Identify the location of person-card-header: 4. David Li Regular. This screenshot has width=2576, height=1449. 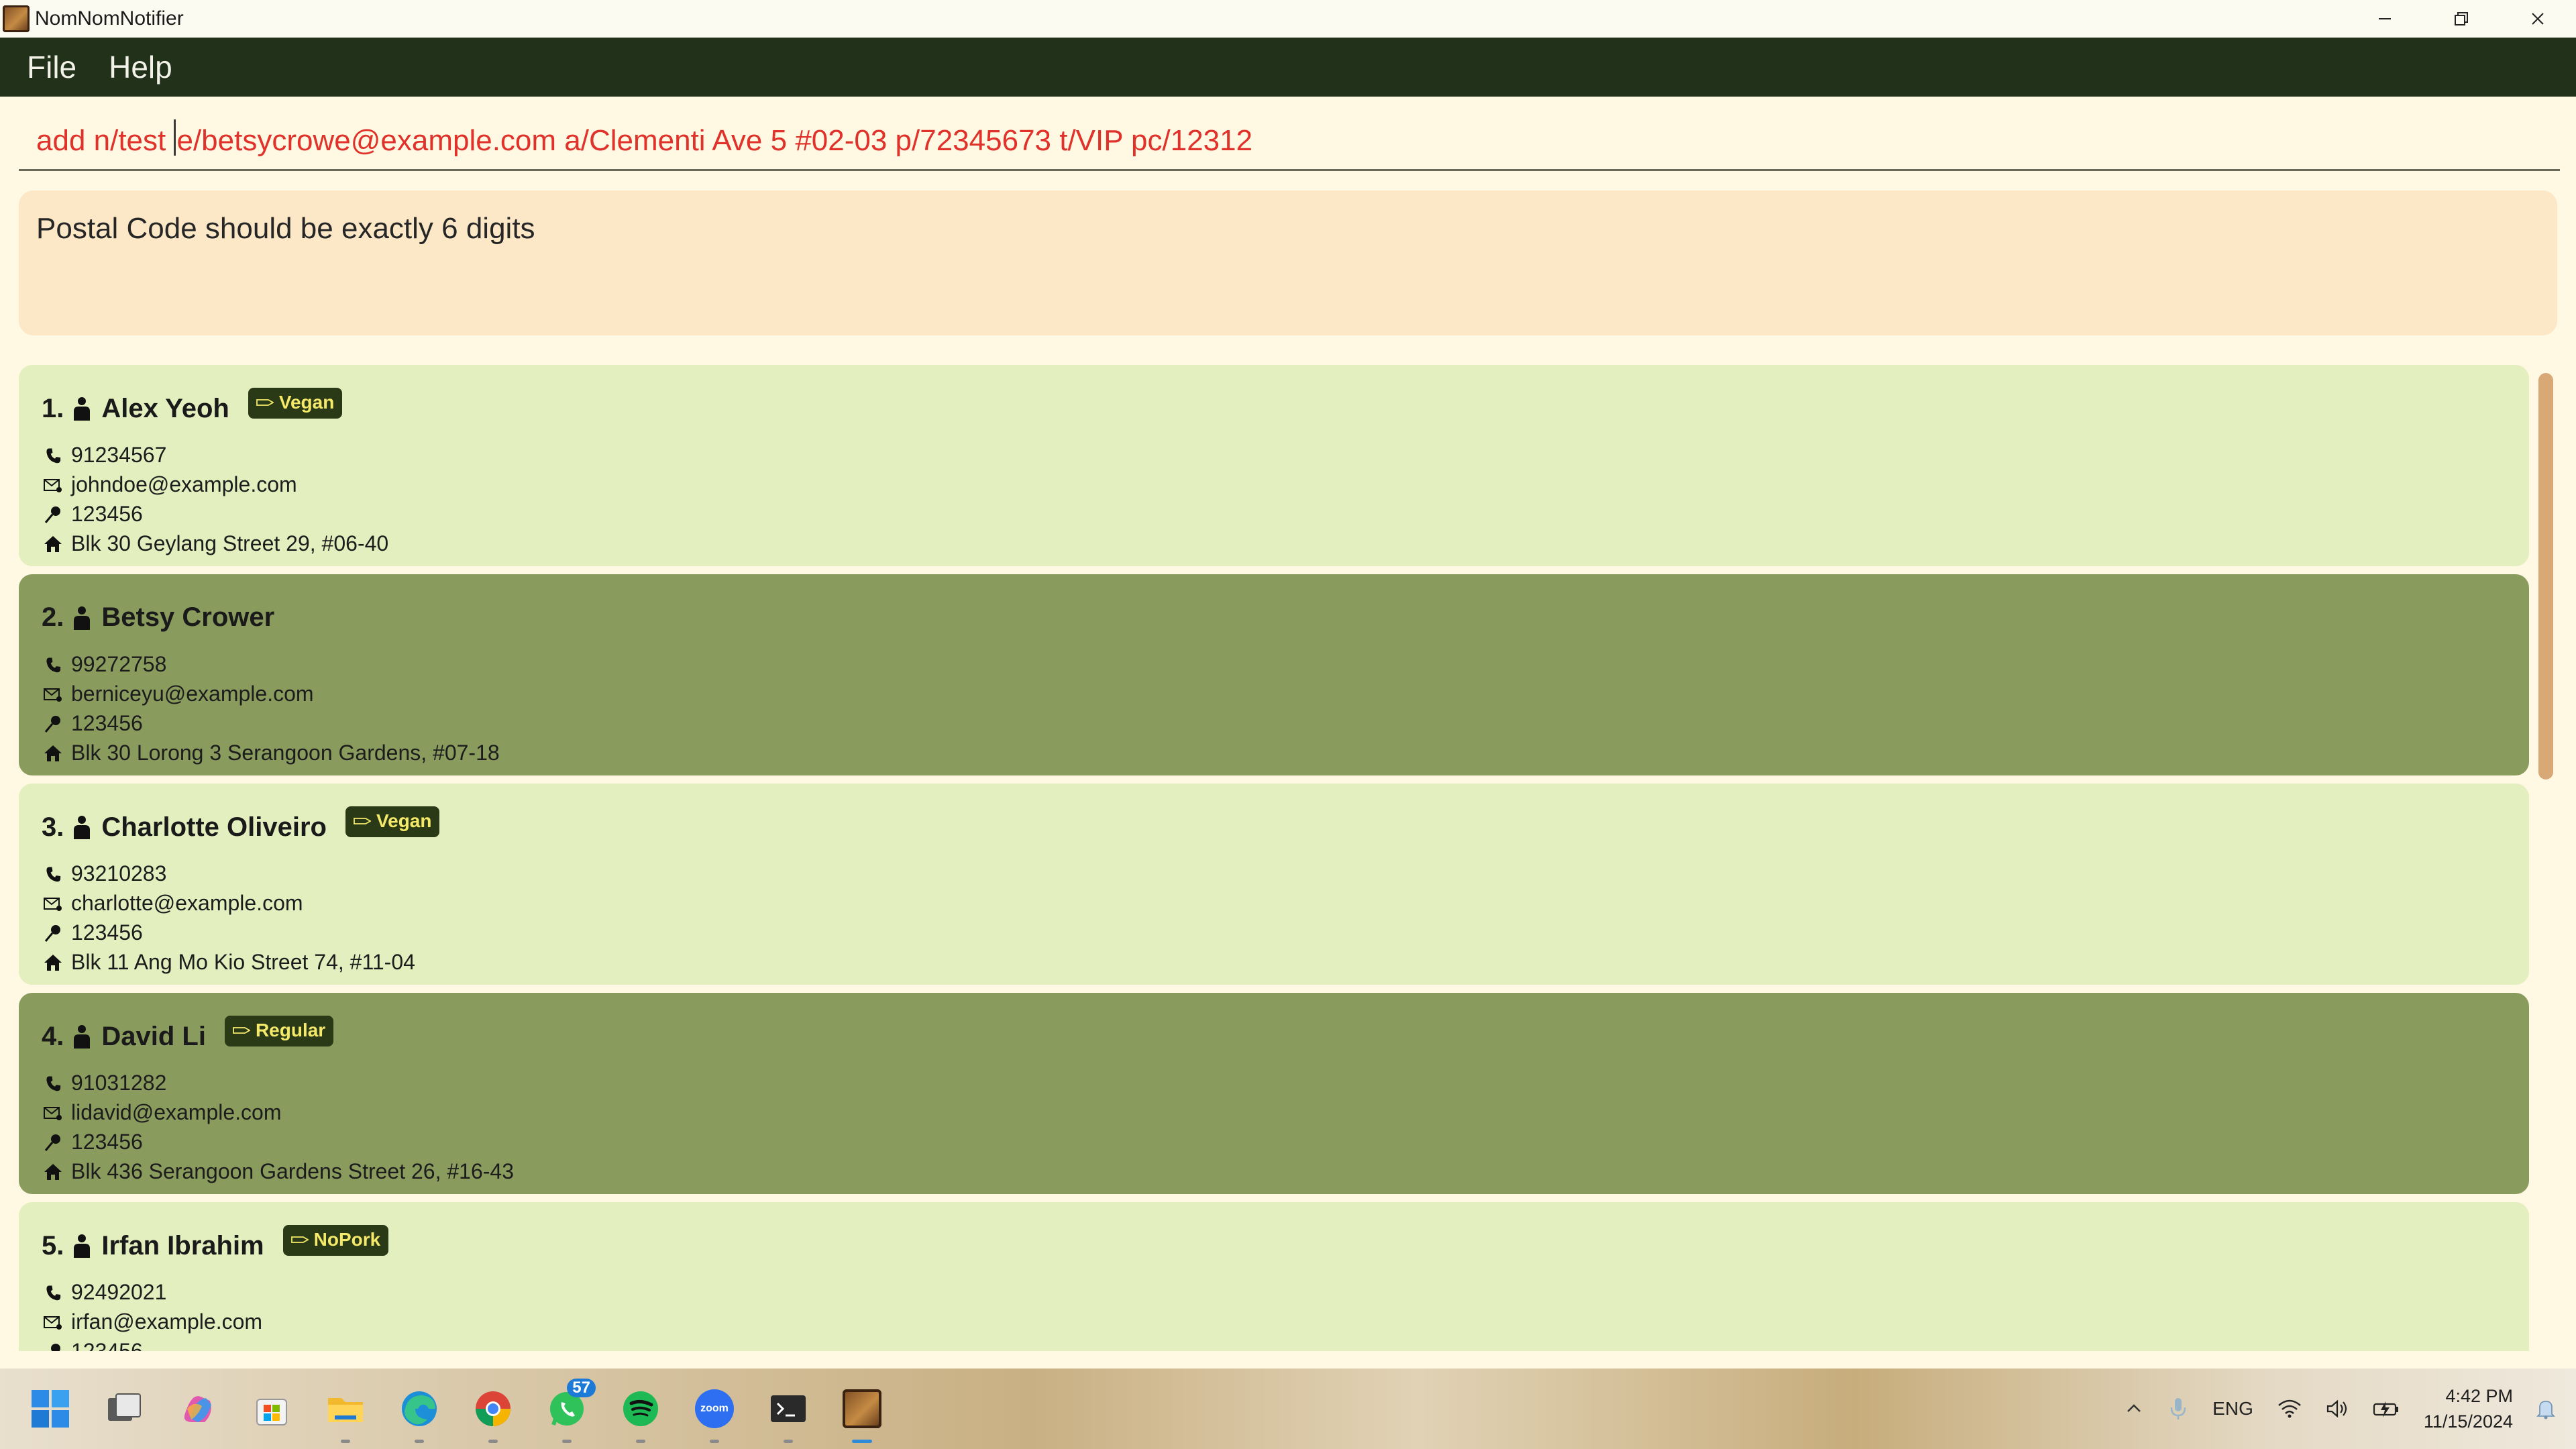
(188, 1034).